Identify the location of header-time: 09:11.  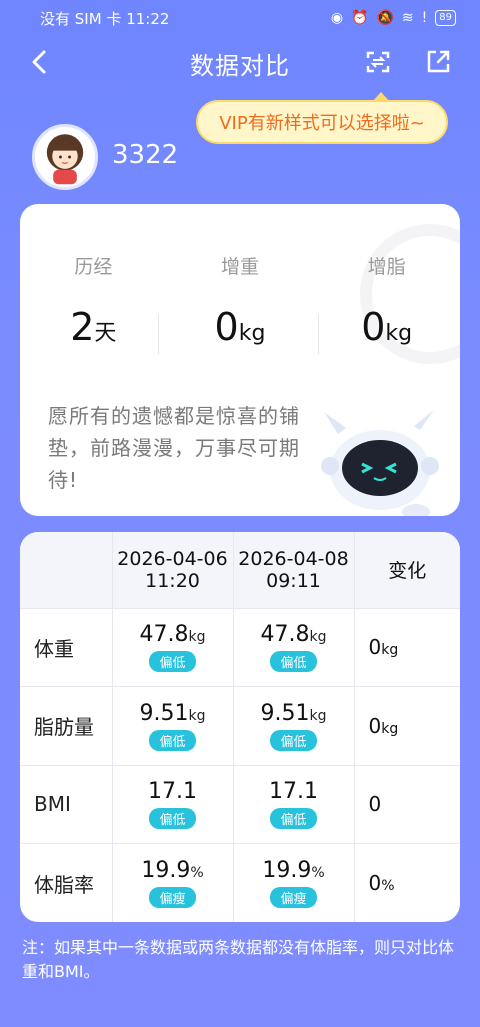
(293, 580).